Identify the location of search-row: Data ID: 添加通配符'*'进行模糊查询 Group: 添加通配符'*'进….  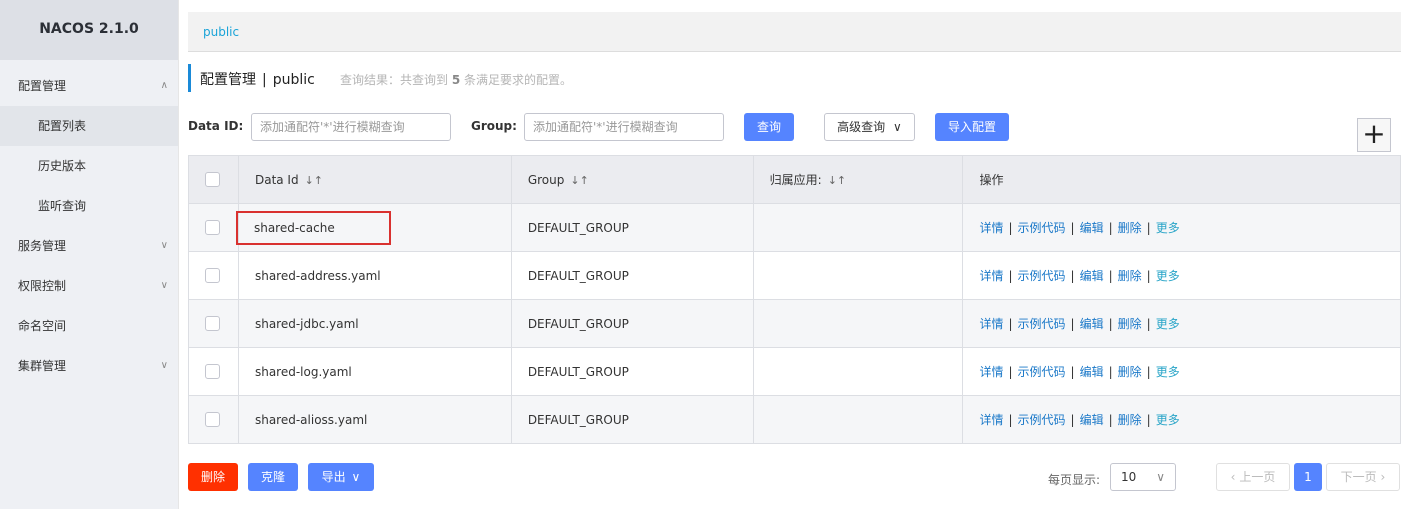
(794, 127).